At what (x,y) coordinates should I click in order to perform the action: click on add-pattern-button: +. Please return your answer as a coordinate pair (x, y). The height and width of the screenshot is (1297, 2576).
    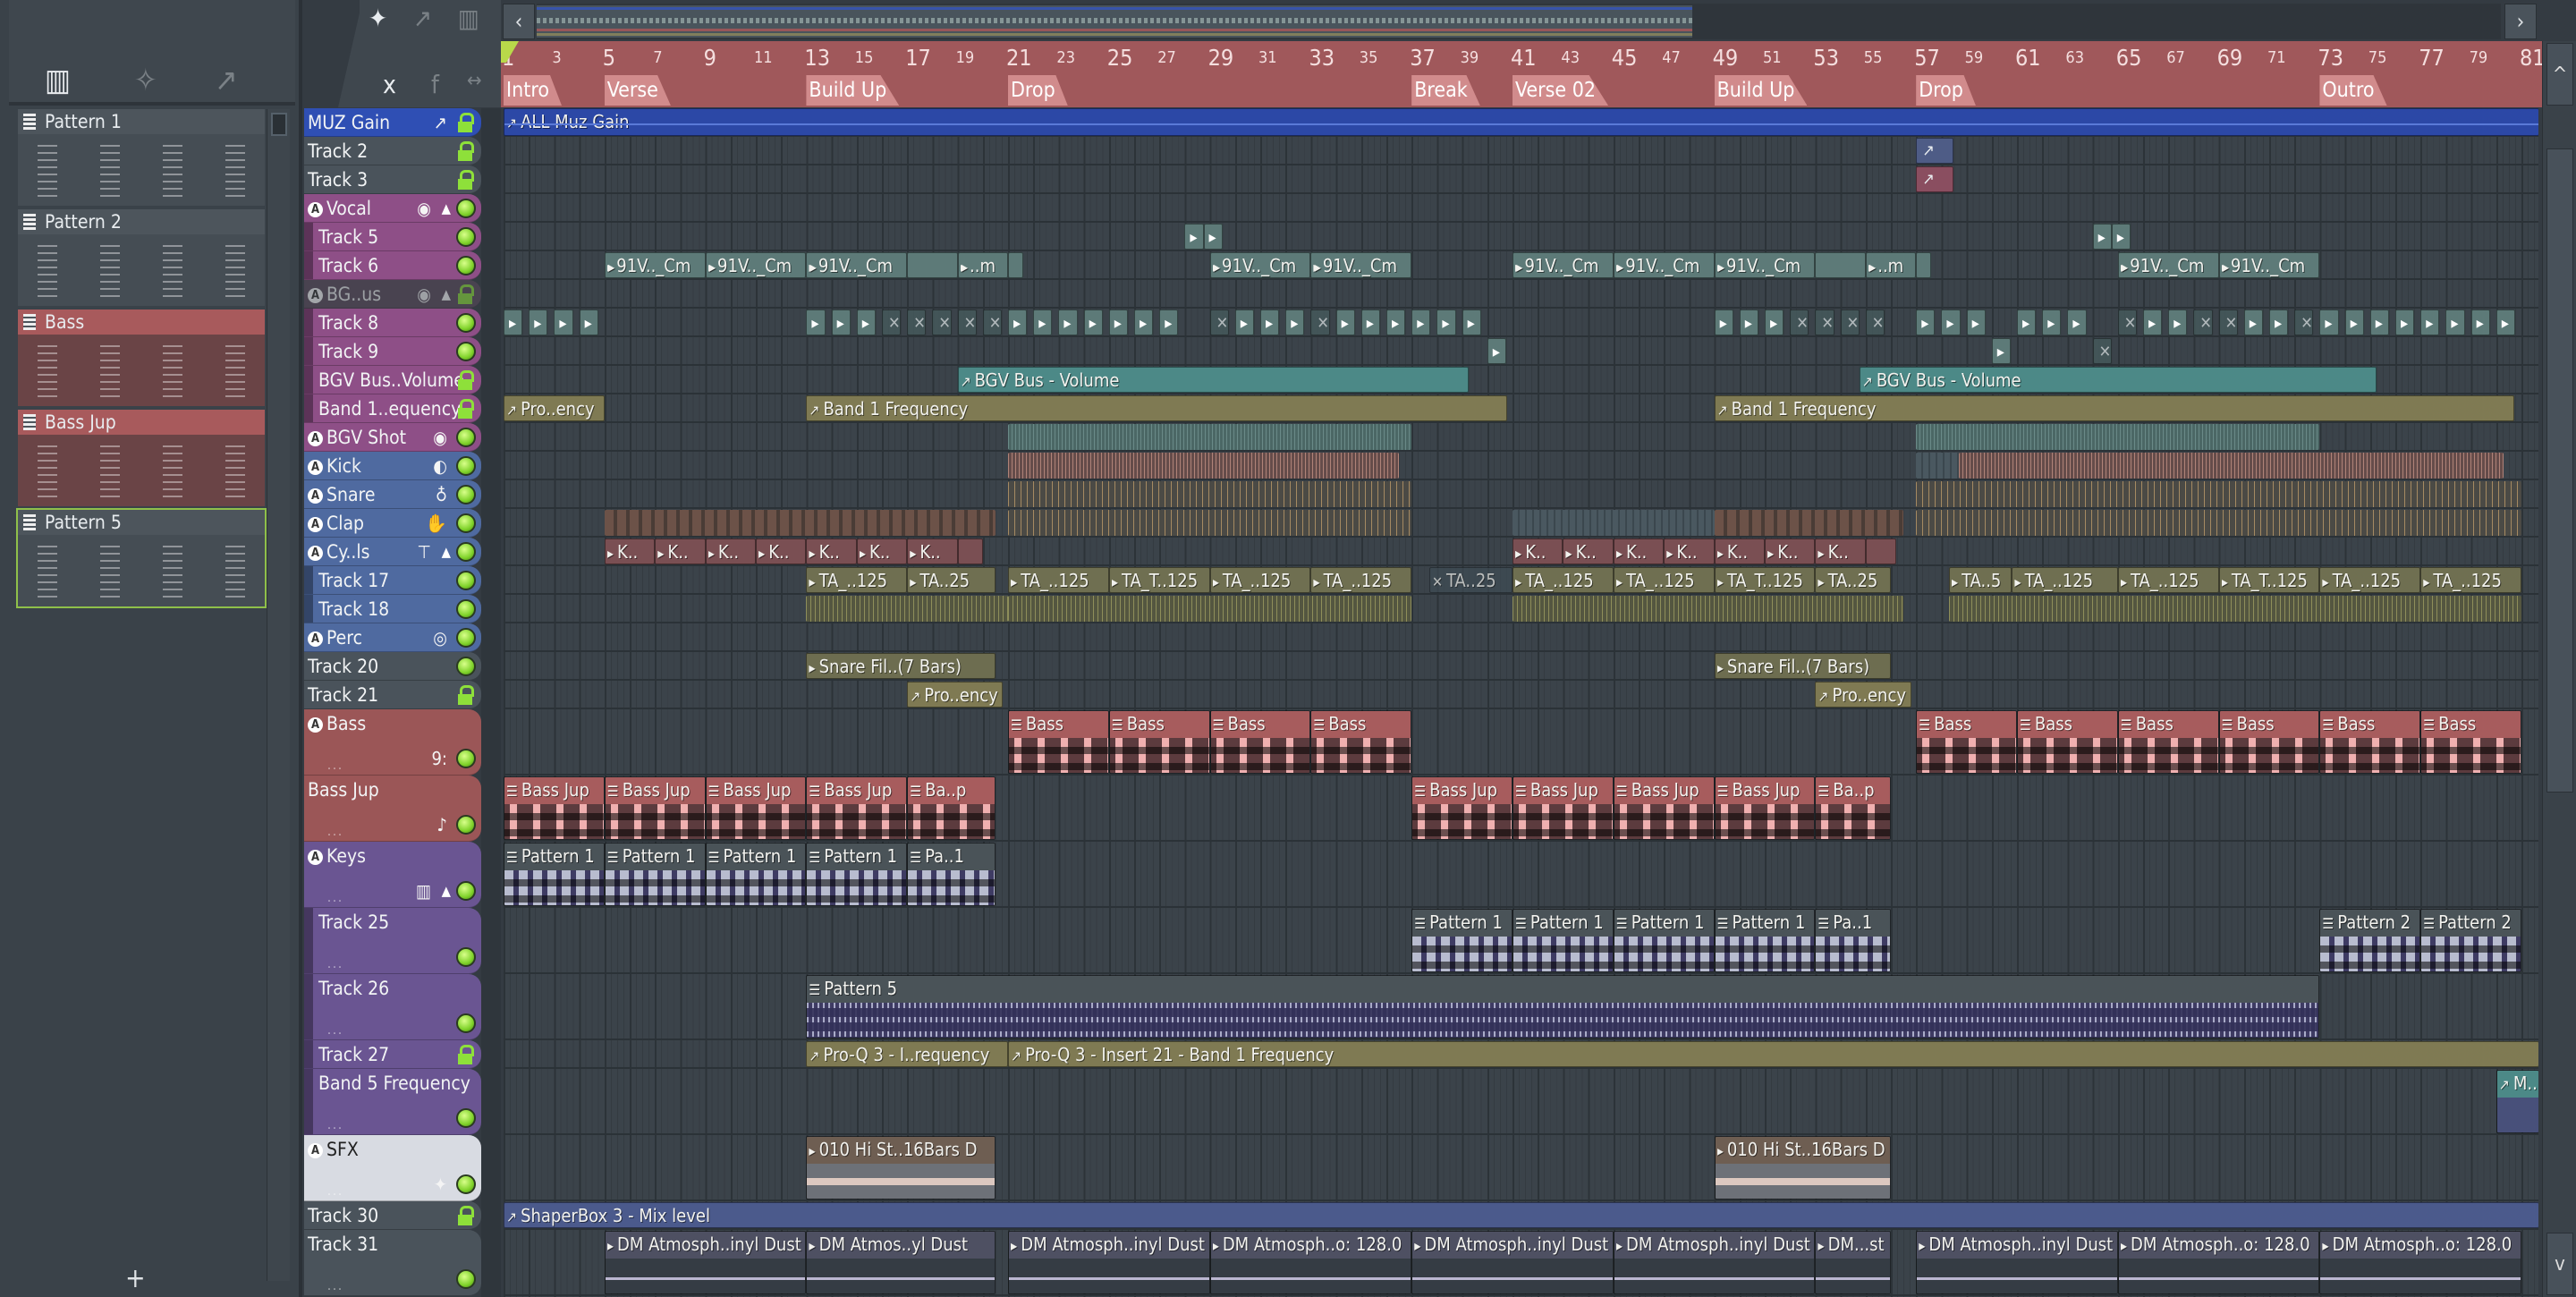
    Looking at the image, I should click on (135, 1278).